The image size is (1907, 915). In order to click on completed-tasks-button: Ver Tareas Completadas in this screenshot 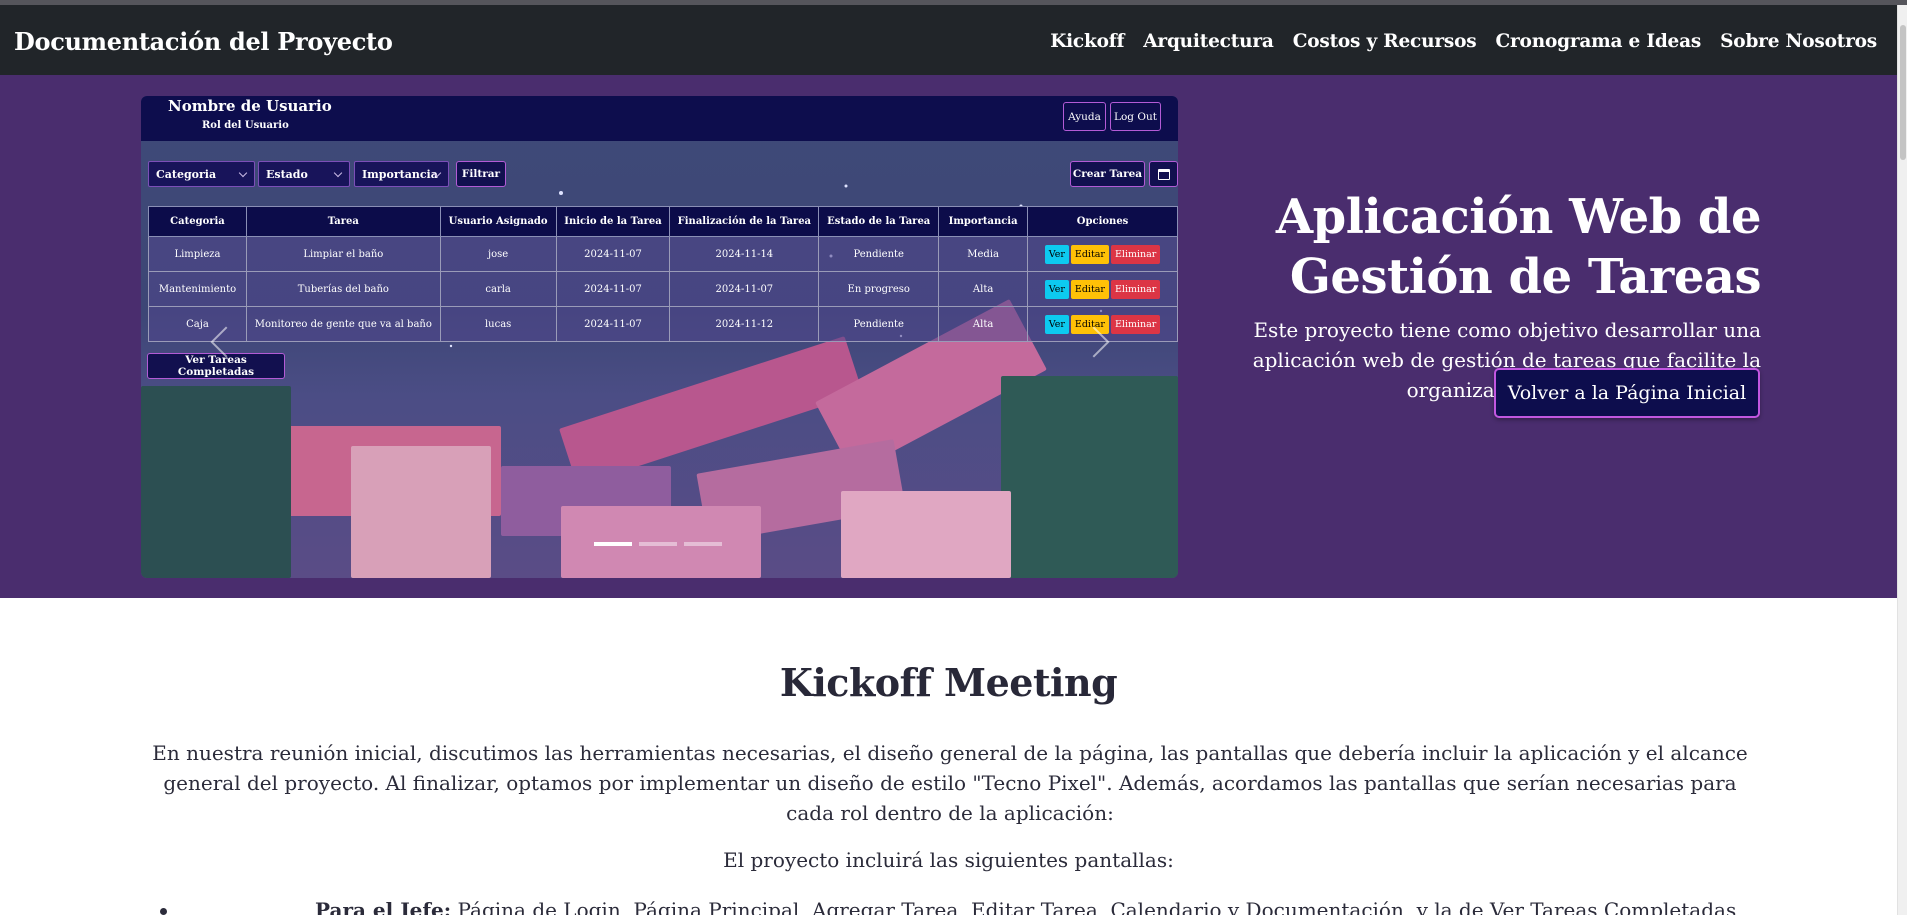, I will do `click(216, 366)`.